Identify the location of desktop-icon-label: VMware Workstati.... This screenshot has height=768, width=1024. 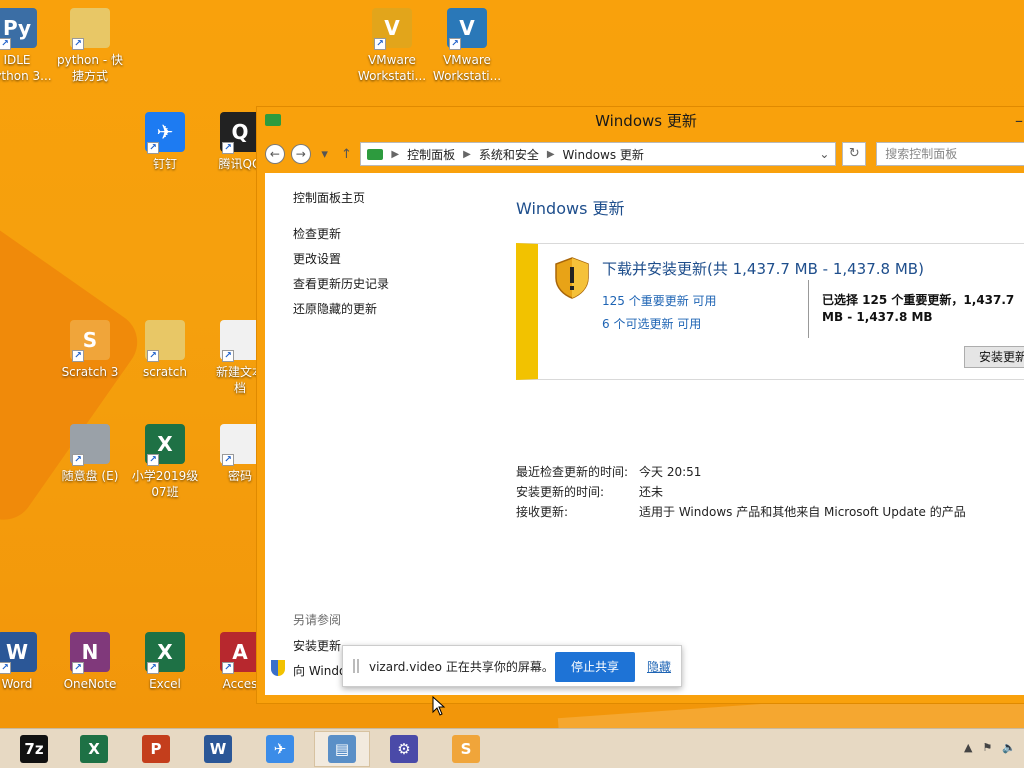
(392, 68).